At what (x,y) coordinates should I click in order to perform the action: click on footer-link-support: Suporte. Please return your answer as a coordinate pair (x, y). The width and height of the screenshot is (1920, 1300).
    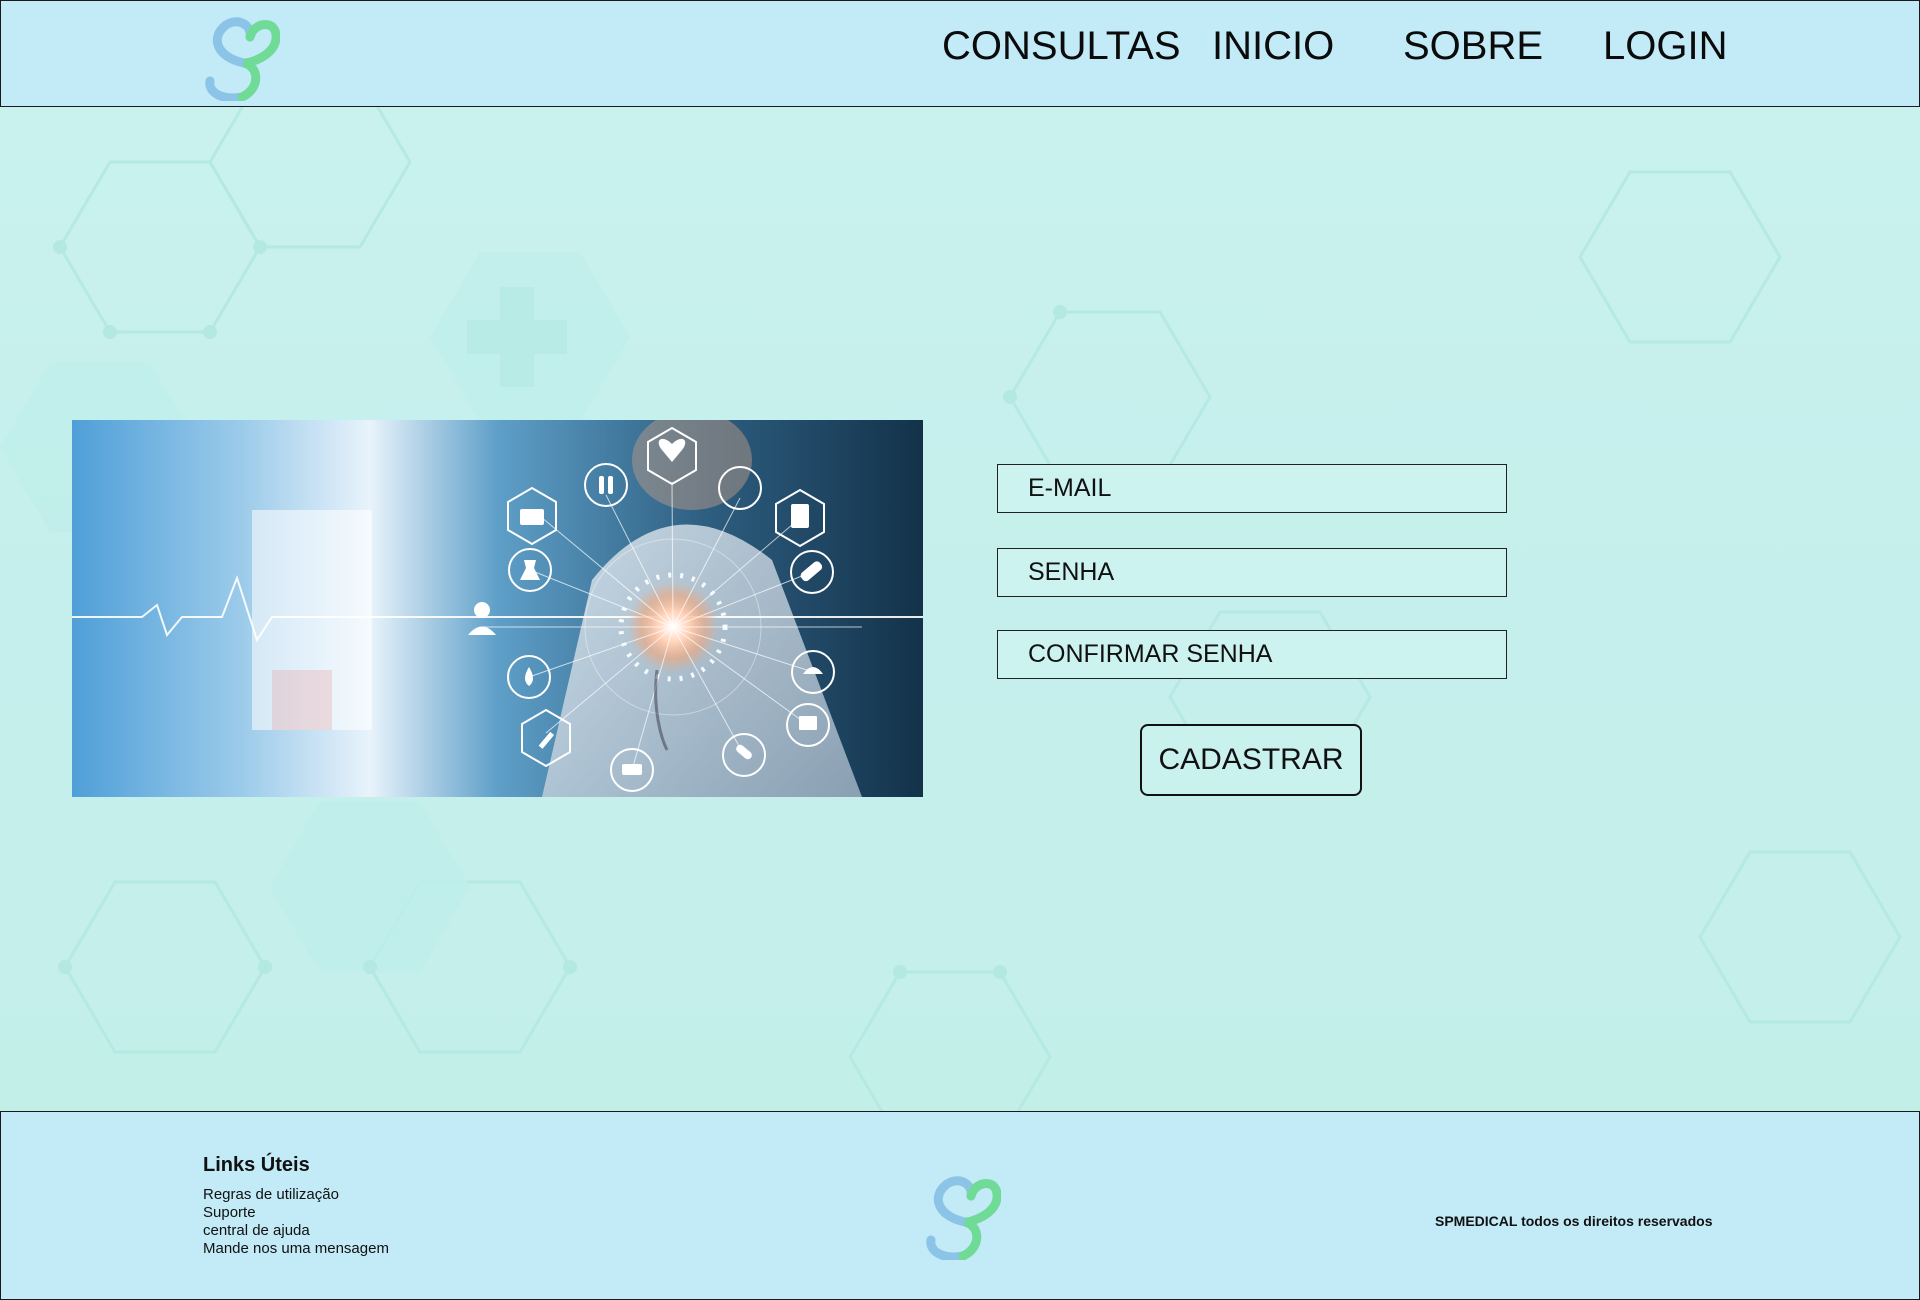
    Looking at the image, I should click on (296, 1213).